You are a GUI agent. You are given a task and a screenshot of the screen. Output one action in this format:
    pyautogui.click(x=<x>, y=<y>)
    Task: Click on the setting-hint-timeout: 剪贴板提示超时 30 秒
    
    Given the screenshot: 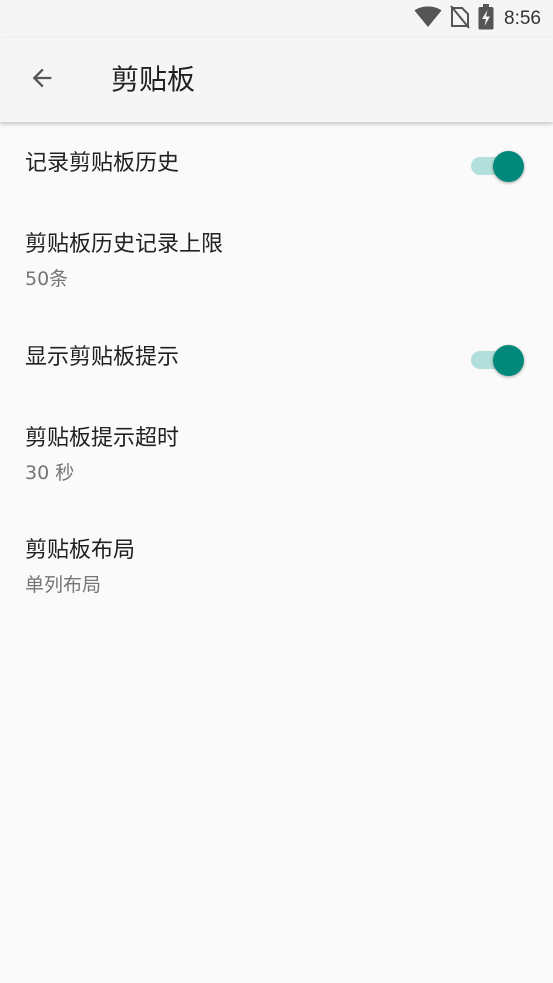 What is the action you would take?
    pyautogui.click(x=276, y=454)
    